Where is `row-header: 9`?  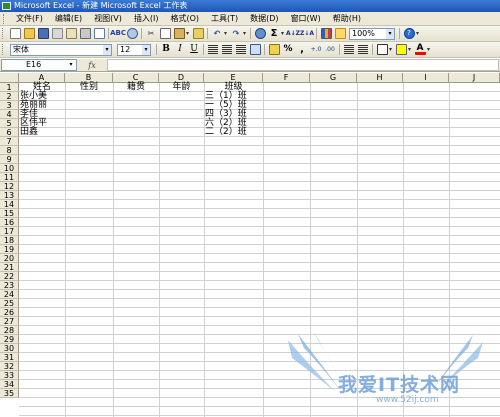 row-header: 9 is located at coordinates (9, 159).